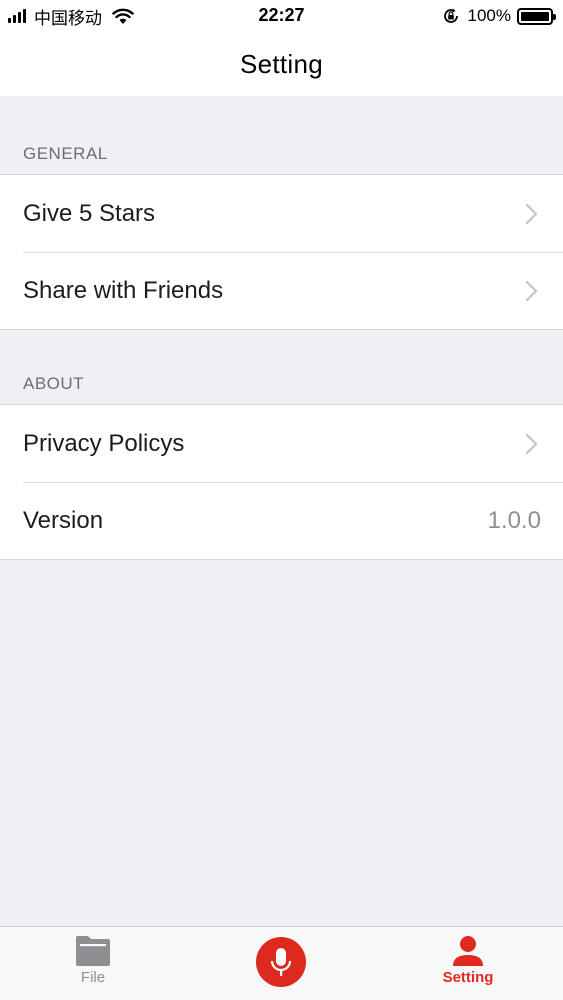 Image resolution: width=563 pixels, height=1000 pixels. I want to click on battery-level, so click(535, 16).